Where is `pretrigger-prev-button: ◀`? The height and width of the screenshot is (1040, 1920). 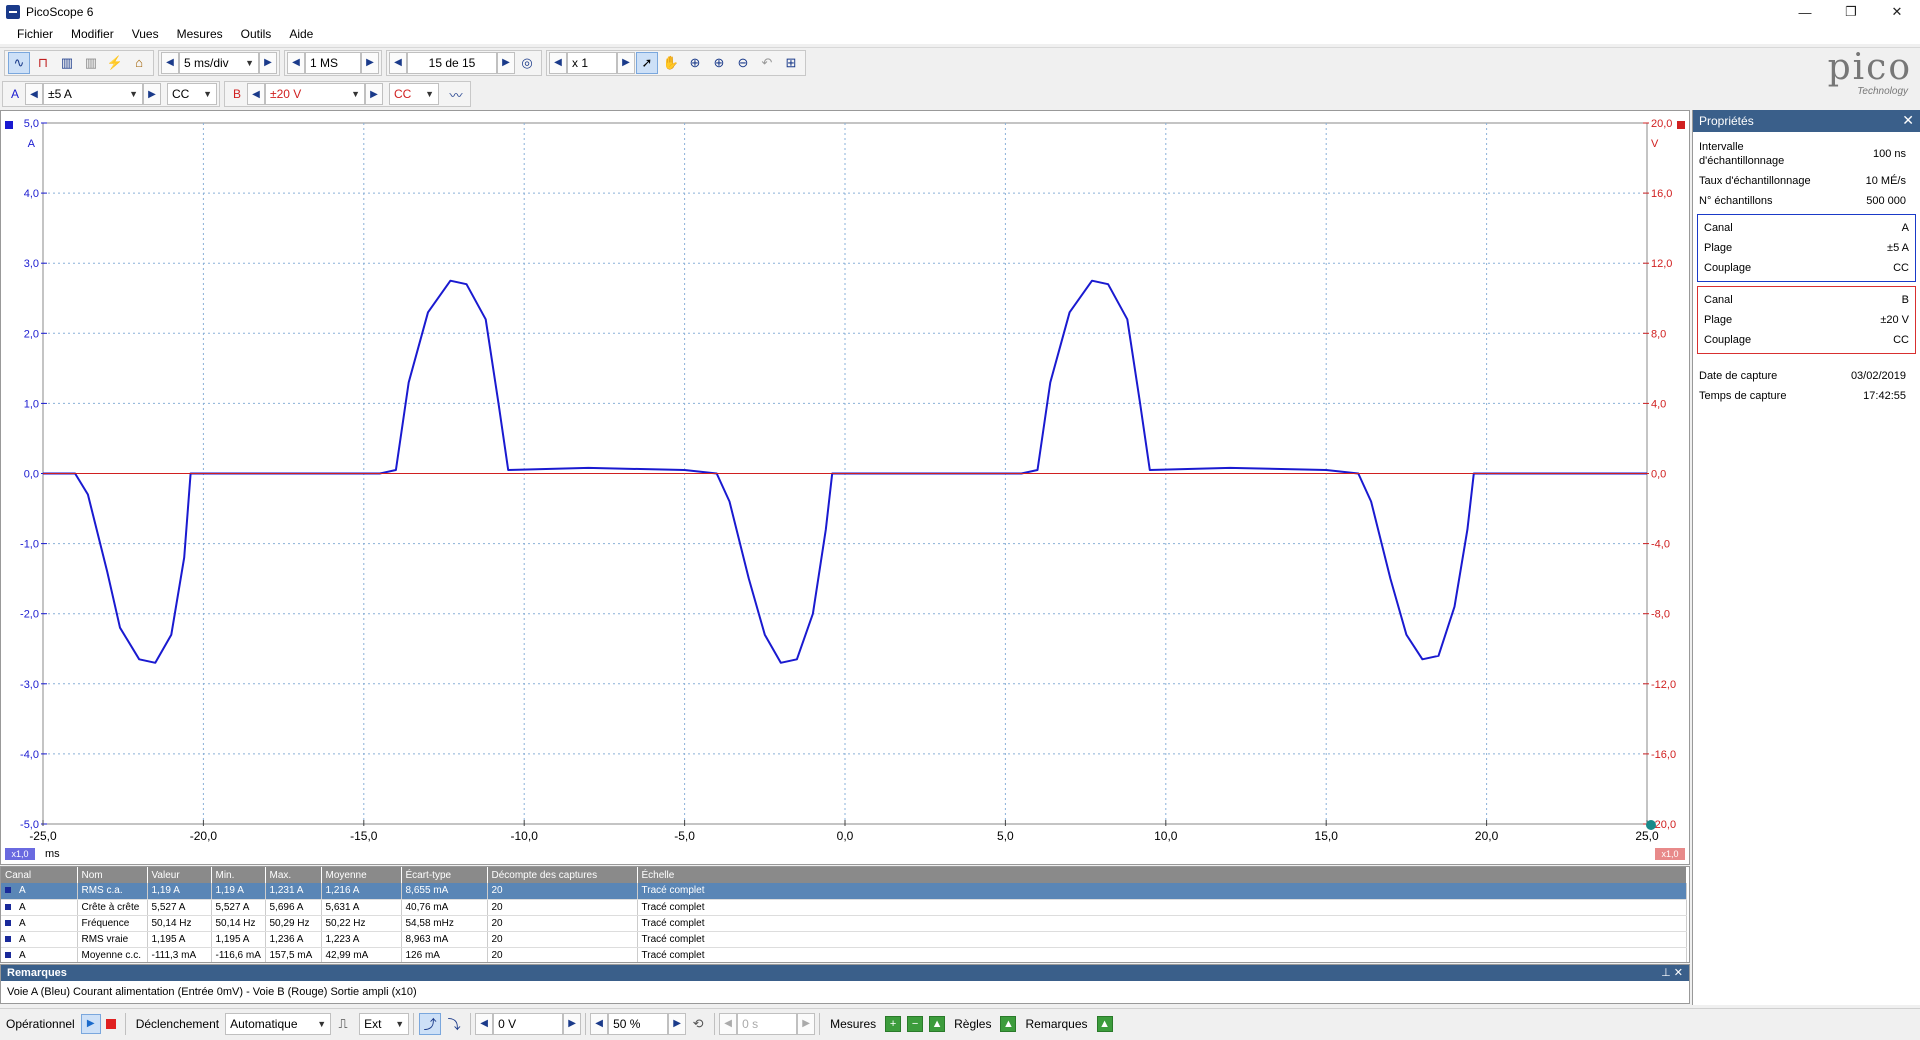
pretrigger-prev-button: ◀ is located at coordinates (599, 1023).